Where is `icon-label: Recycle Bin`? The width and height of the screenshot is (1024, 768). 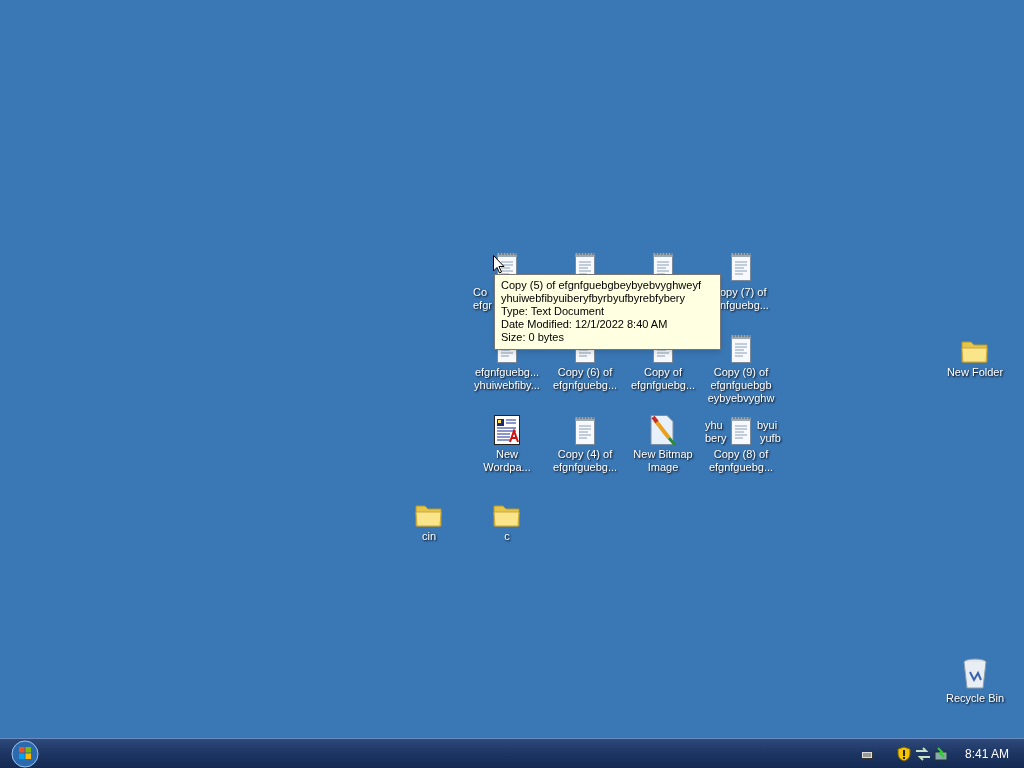 icon-label: Recycle Bin is located at coordinates (975, 698).